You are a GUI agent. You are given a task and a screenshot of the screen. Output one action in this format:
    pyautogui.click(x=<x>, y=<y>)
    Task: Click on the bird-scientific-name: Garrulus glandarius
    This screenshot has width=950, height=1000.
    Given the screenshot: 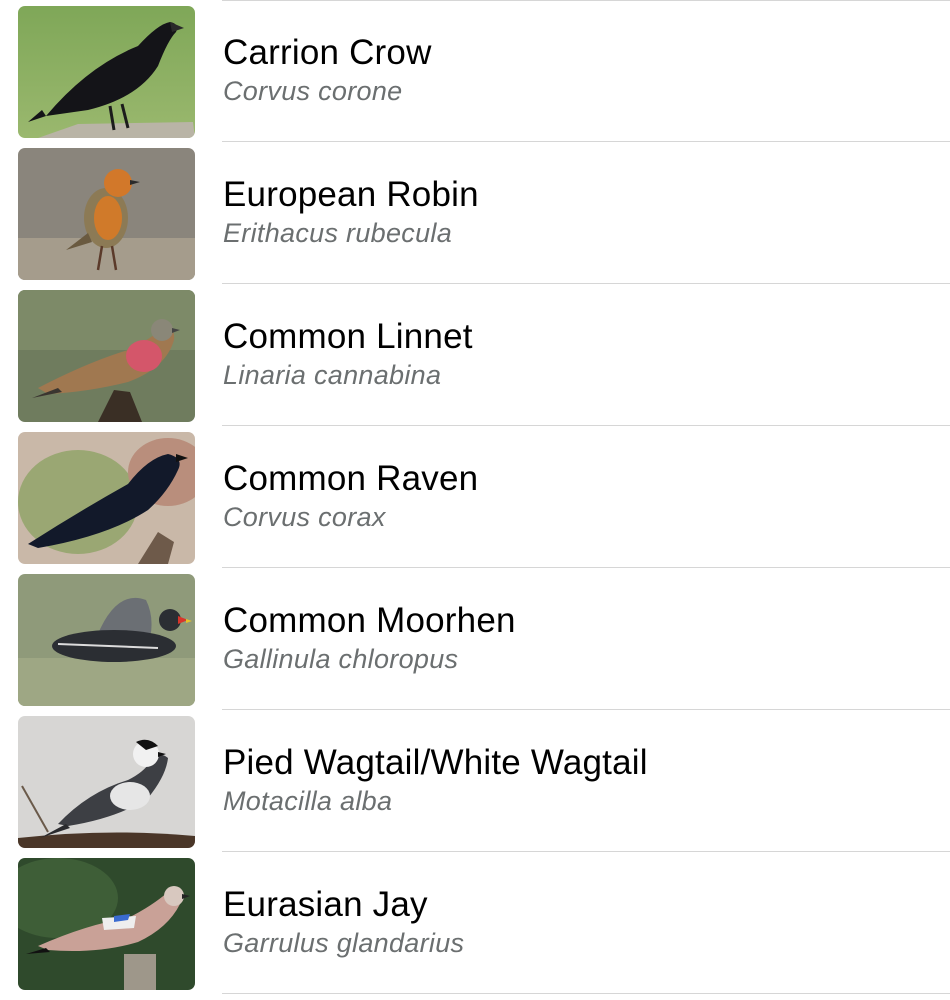 What is the action you would take?
    pyautogui.click(x=344, y=943)
    